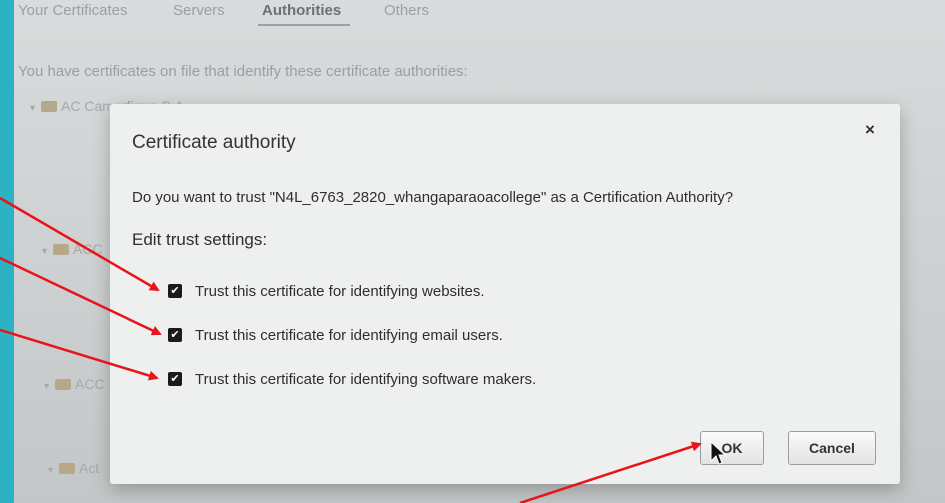  Describe the element at coordinates (79, 354) in the screenshot. I see `annotation-arrow-software` at that location.